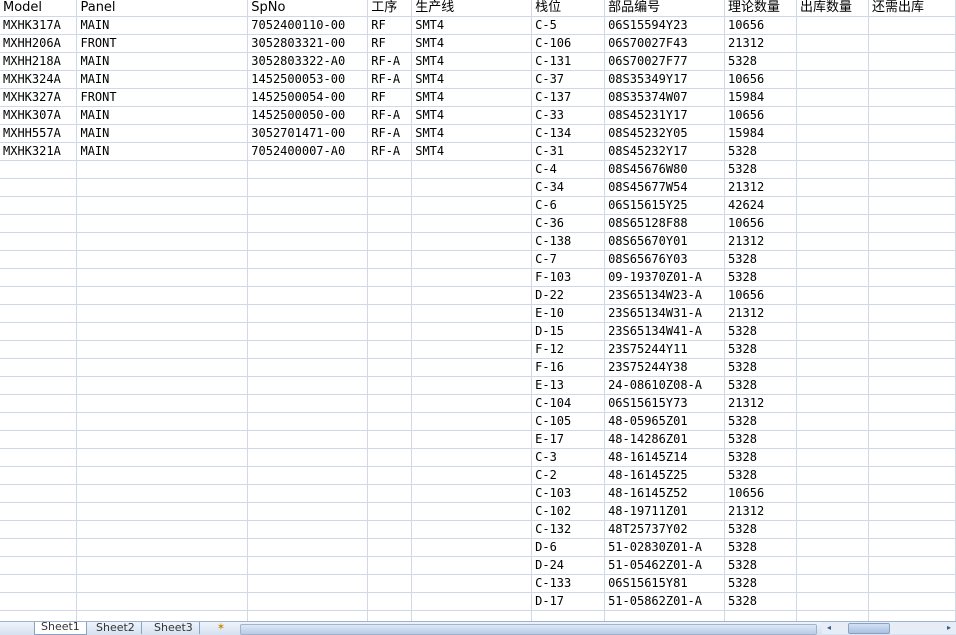 The height and width of the screenshot is (635, 956). What do you see at coordinates (665, 61) in the screenshot?
I see `part-no-cell: 06S70027F77` at bounding box center [665, 61].